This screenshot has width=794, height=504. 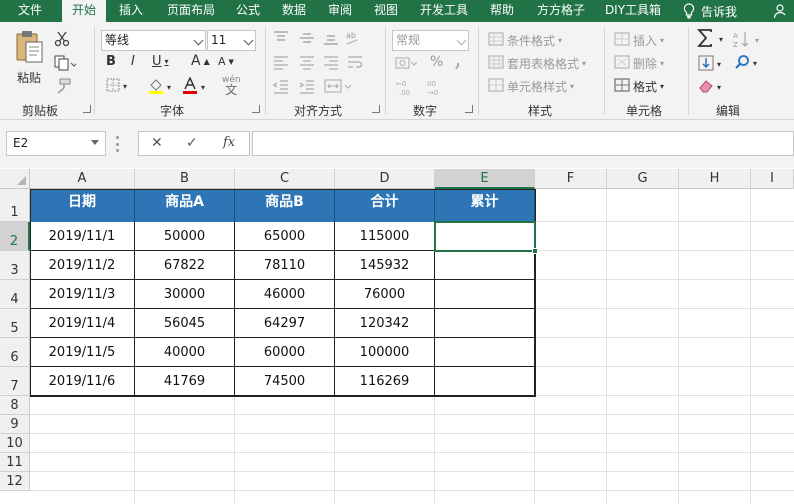 What do you see at coordinates (15, 424) in the screenshot?
I see `row-header-9: 9` at bounding box center [15, 424].